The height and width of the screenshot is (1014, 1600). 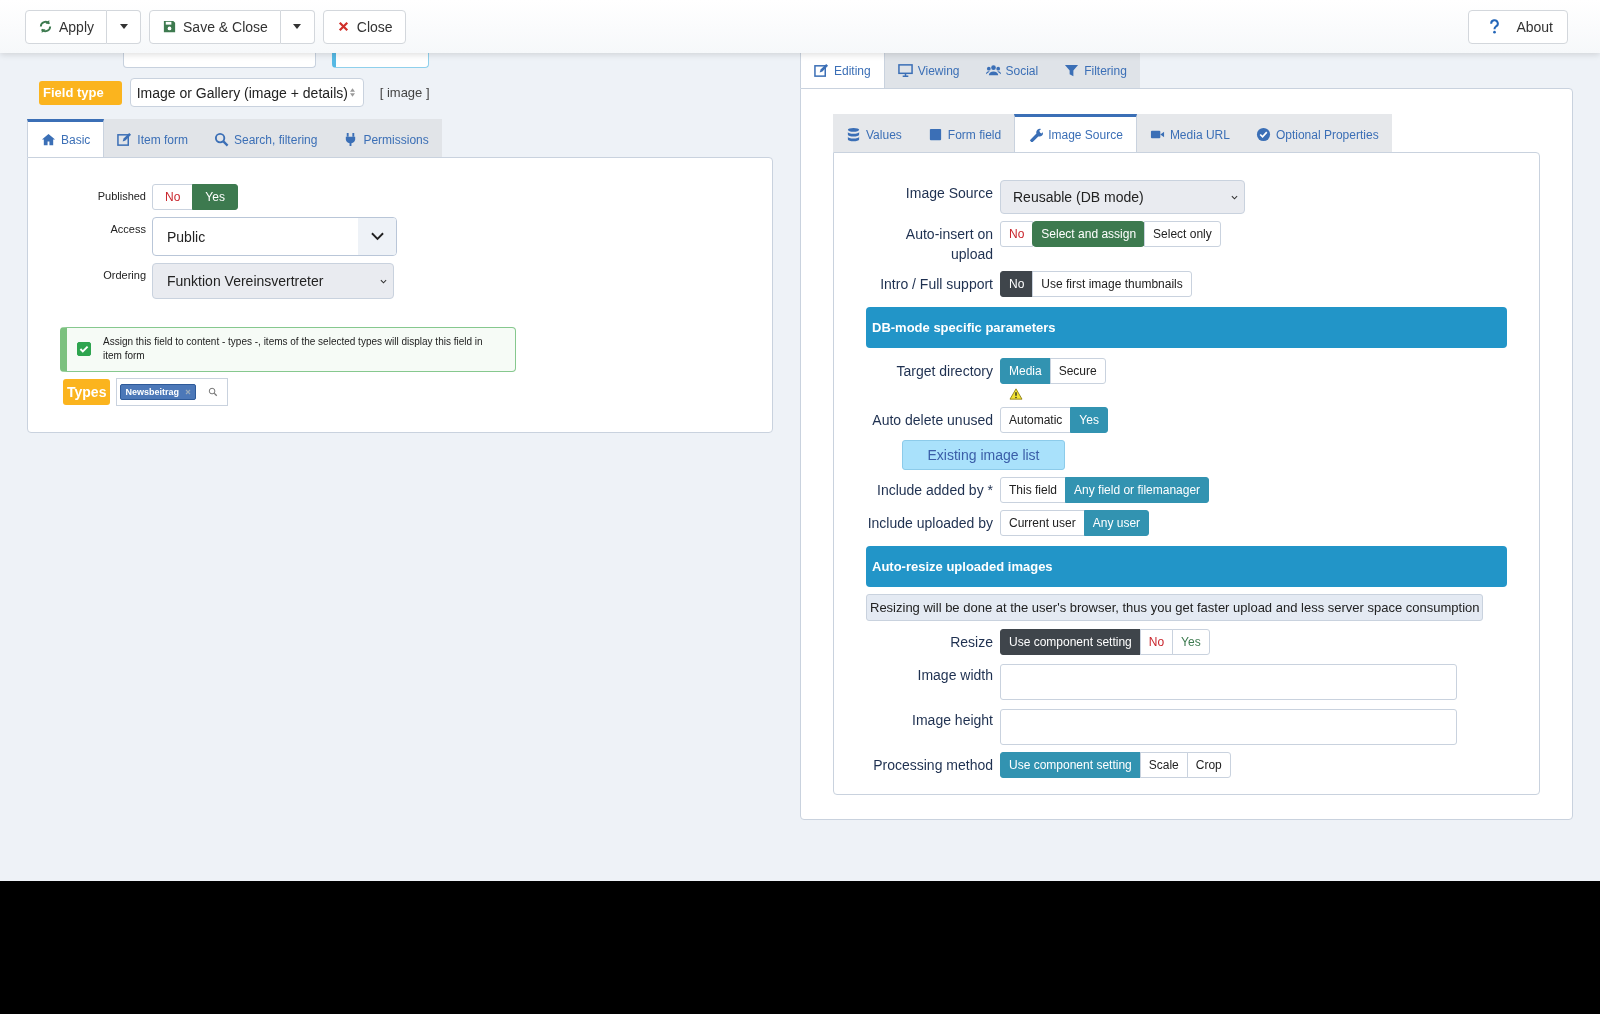 I want to click on tab: Values, so click(x=874, y=133).